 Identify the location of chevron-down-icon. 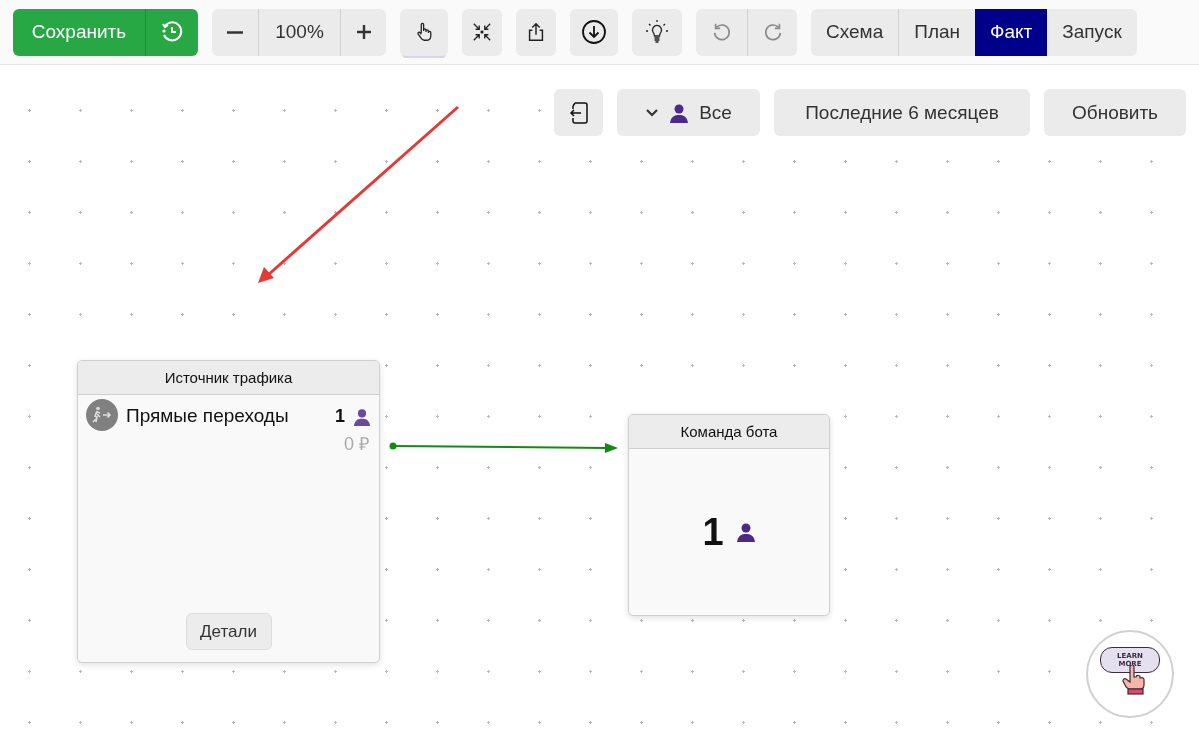
(652, 112).